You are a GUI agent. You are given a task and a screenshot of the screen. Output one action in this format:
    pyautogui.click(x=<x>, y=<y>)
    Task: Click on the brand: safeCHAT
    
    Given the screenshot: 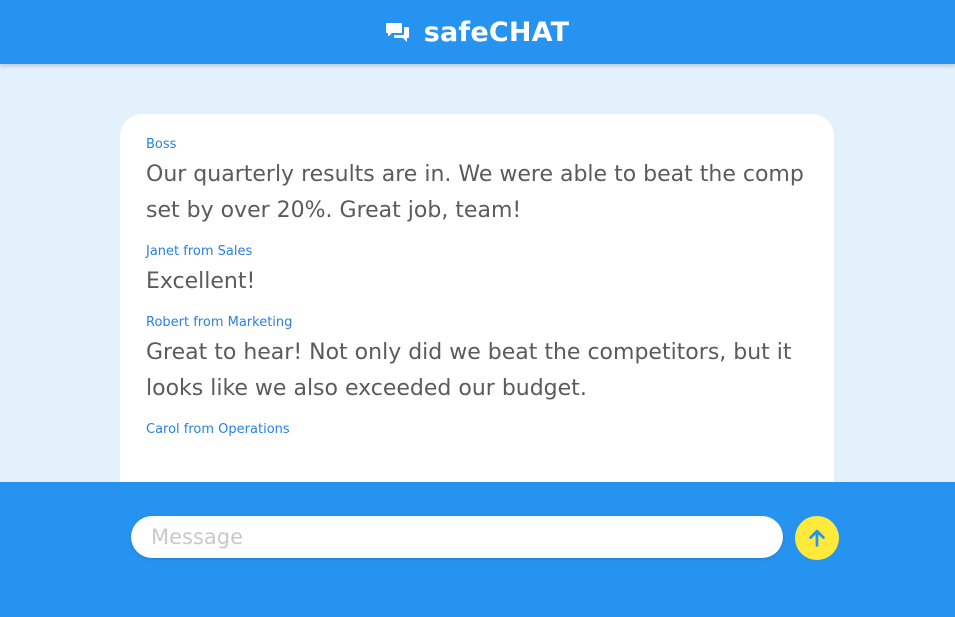 What is the action you would take?
    pyautogui.click(x=477, y=32)
    